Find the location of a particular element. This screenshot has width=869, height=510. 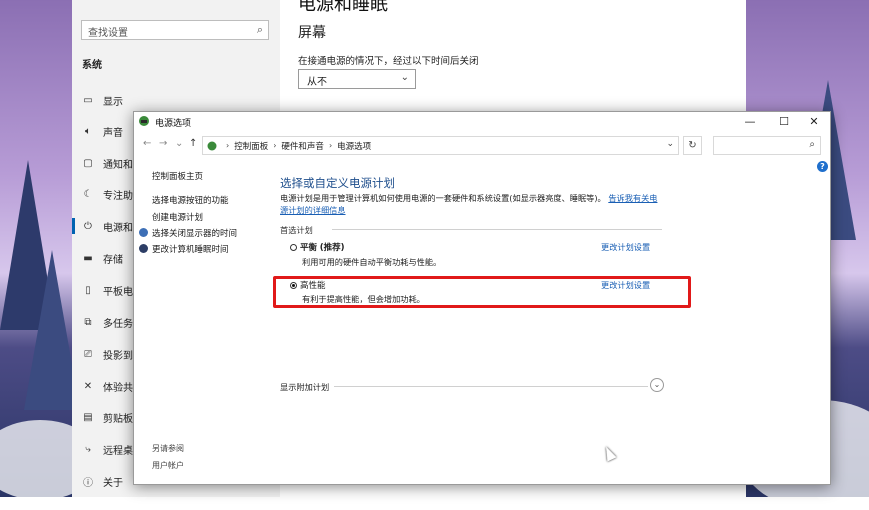

nav-item-label: 专注助 is located at coordinates (118, 196).